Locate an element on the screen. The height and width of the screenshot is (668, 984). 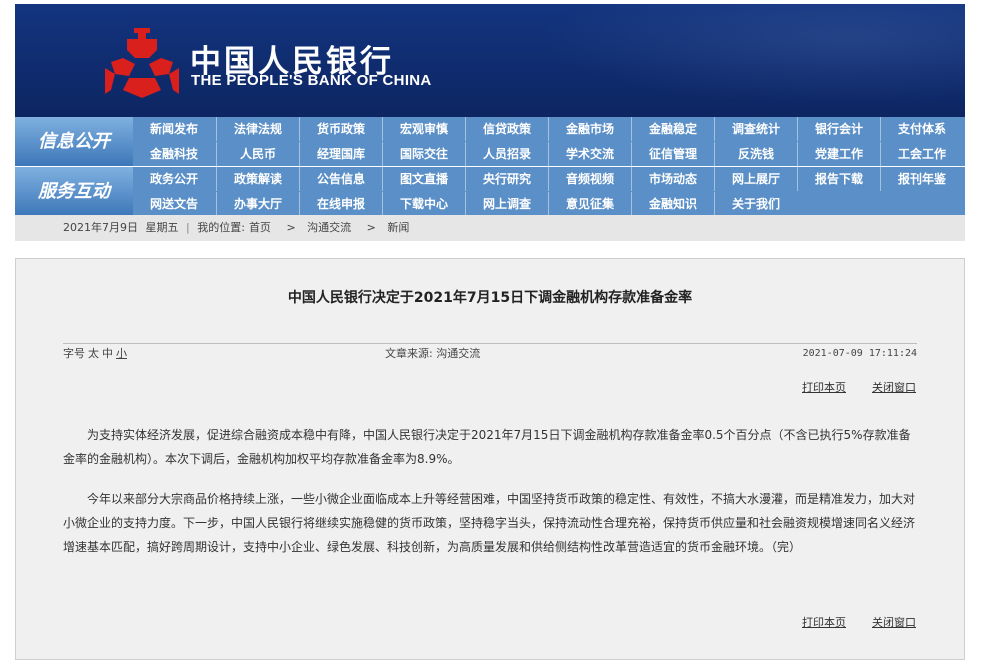
article-datetime: 2021-07-09 17:11:24 is located at coordinates (859, 353).